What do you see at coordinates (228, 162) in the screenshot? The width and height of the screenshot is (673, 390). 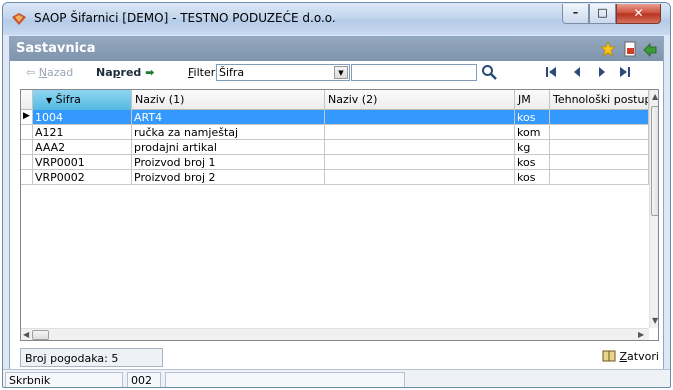 I see `cell-naziv1: Proizvod broj 1` at bounding box center [228, 162].